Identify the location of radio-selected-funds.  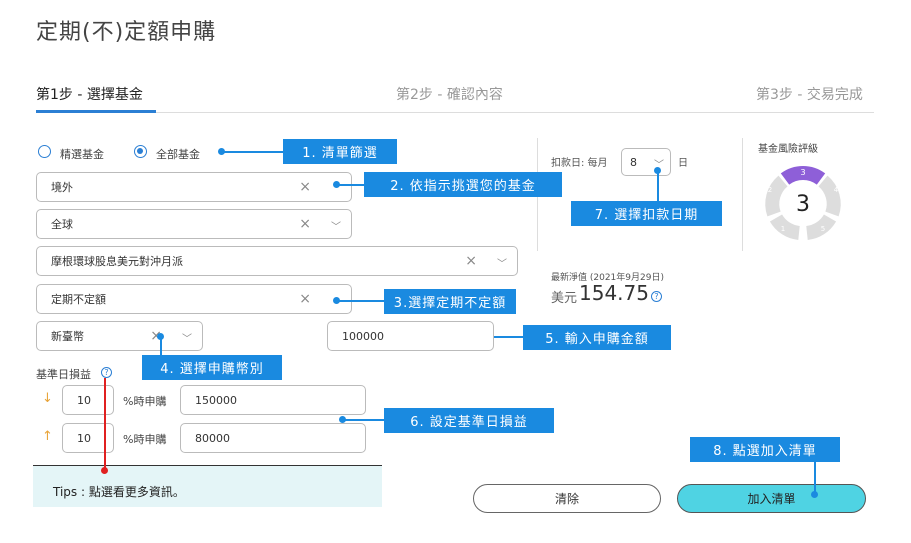
(44, 151).